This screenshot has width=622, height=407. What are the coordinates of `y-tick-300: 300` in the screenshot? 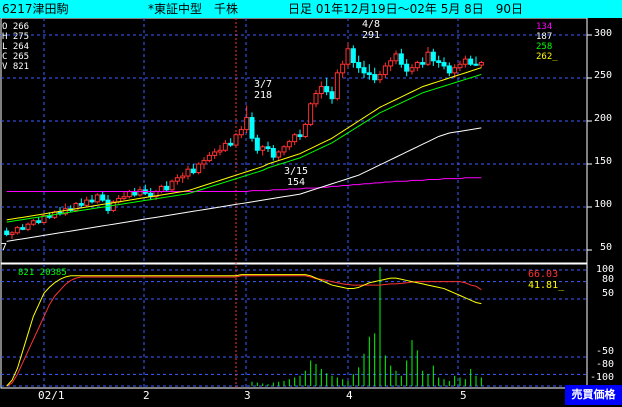 It's located at (603, 33).